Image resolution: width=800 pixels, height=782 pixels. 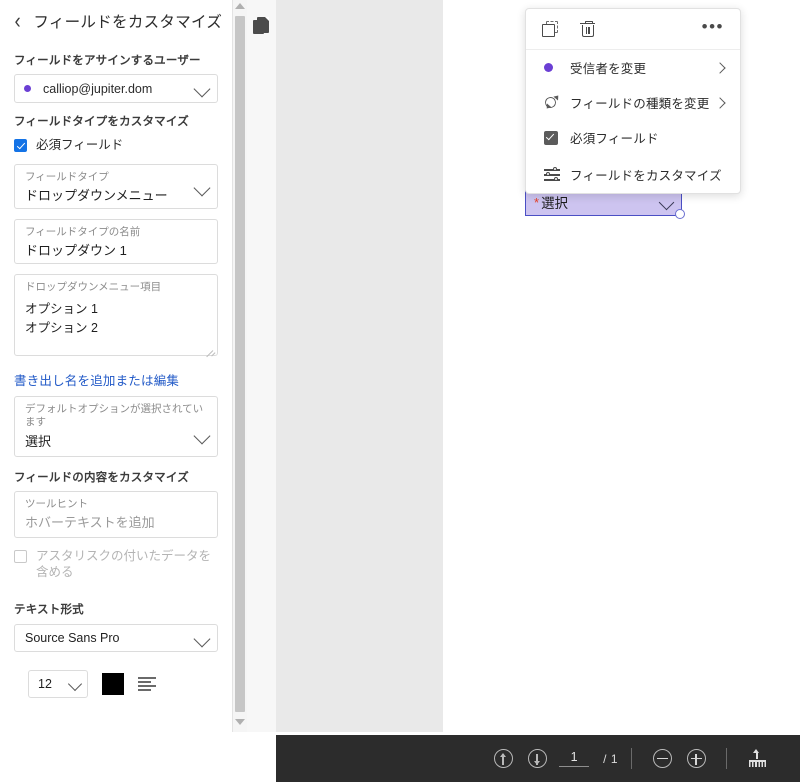 I want to click on tooltip-label: ツールヒント, so click(x=56, y=504).